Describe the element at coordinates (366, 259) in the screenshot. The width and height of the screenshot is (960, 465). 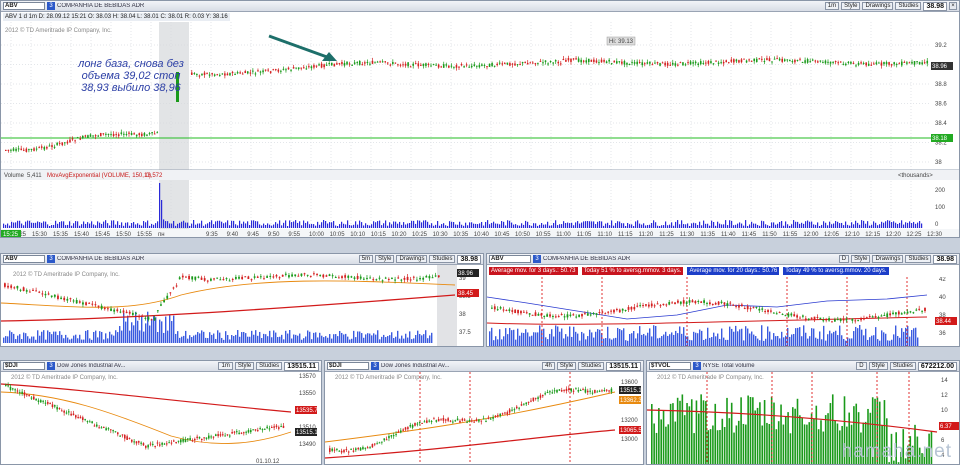
I see `mid-left-period-button: 5m` at that location.